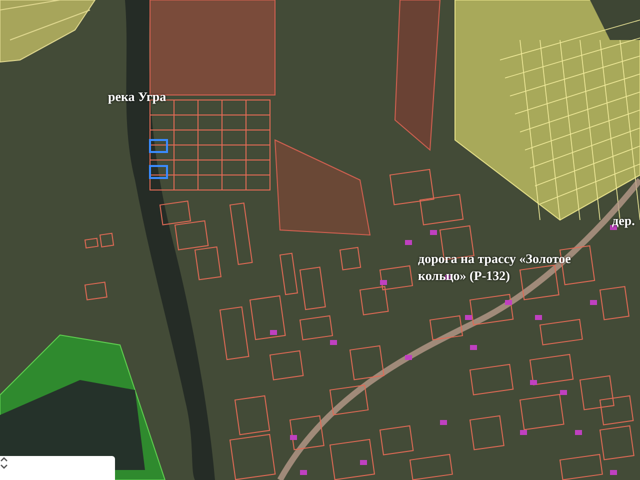 Image resolution: width=640 pixels, height=480 pixels. I want to click on village-label: дер., so click(624, 220).